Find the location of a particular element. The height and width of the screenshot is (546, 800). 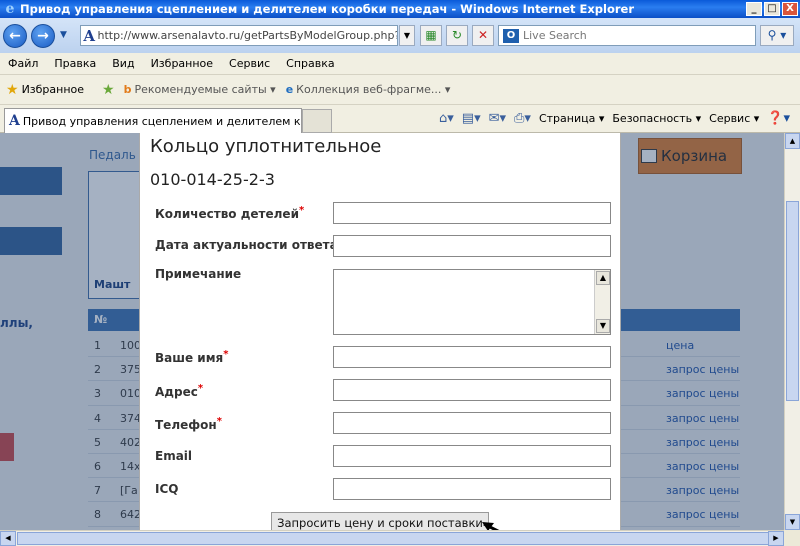

history-dropdown-icon: ▼ is located at coordinates (63, 35).